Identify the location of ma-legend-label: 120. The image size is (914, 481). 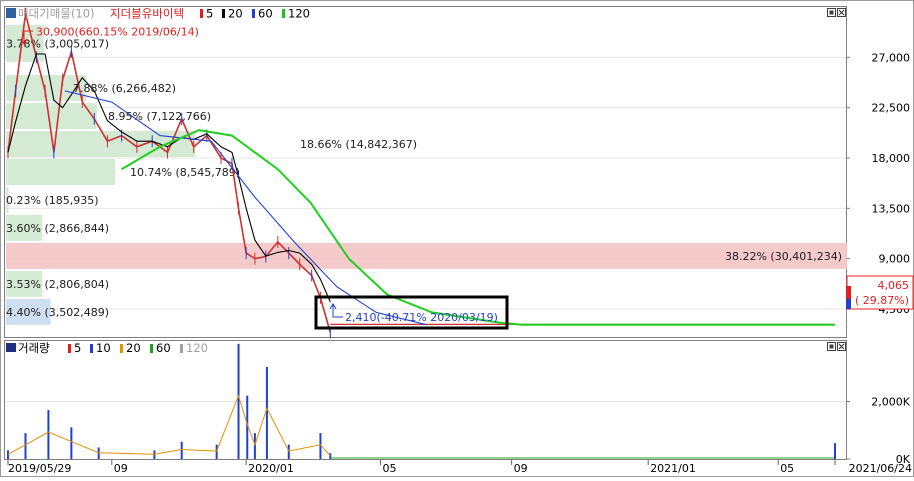
(299, 14).